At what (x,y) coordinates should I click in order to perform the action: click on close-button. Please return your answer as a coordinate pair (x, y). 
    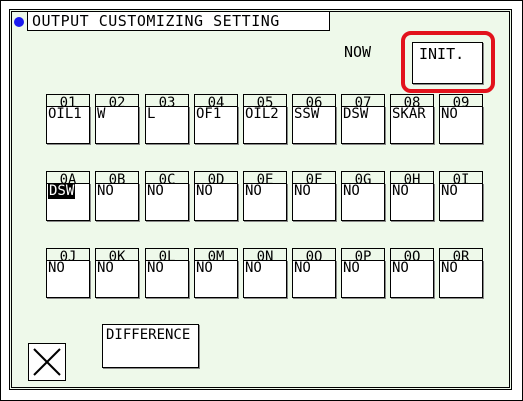
    Looking at the image, I should click on (47, 362).